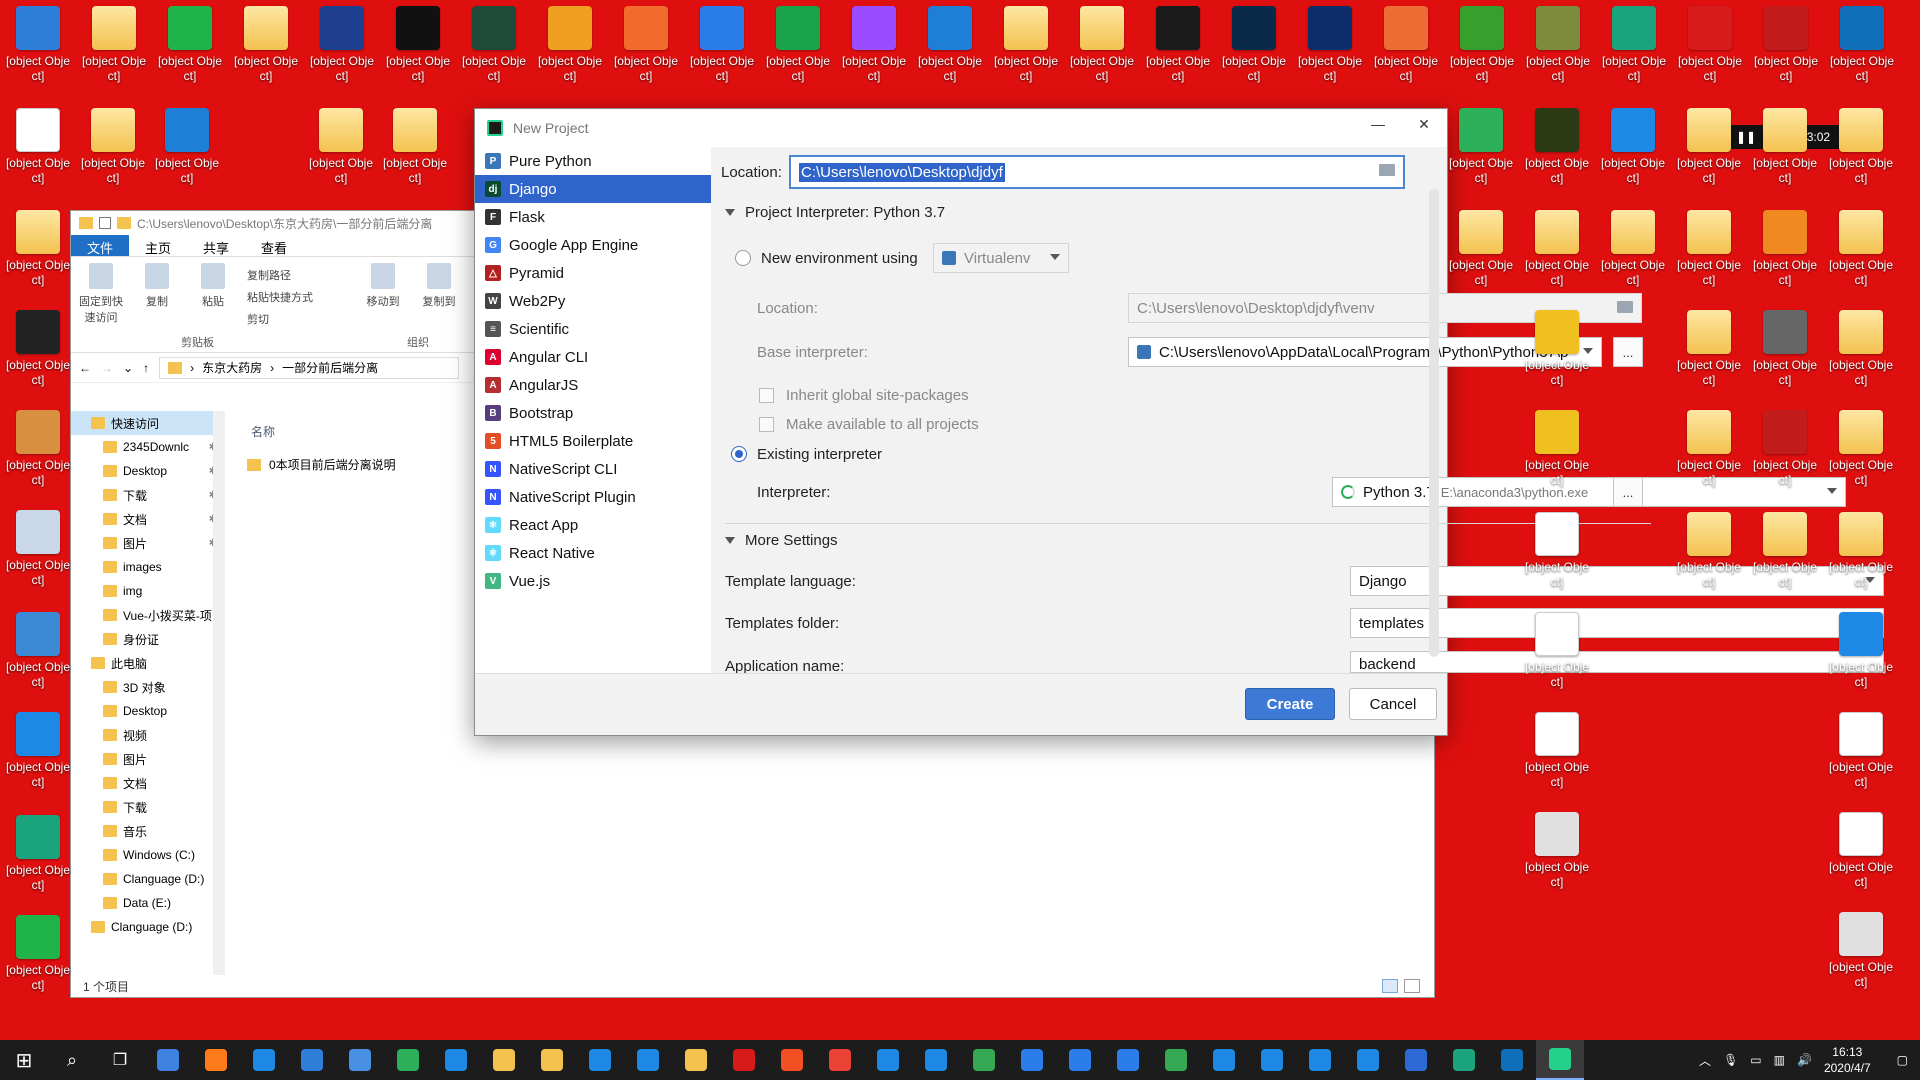 The width and height of the screenshot is (1920, 1080). I want to click on tiles-view-icon, so click(1412, 986).